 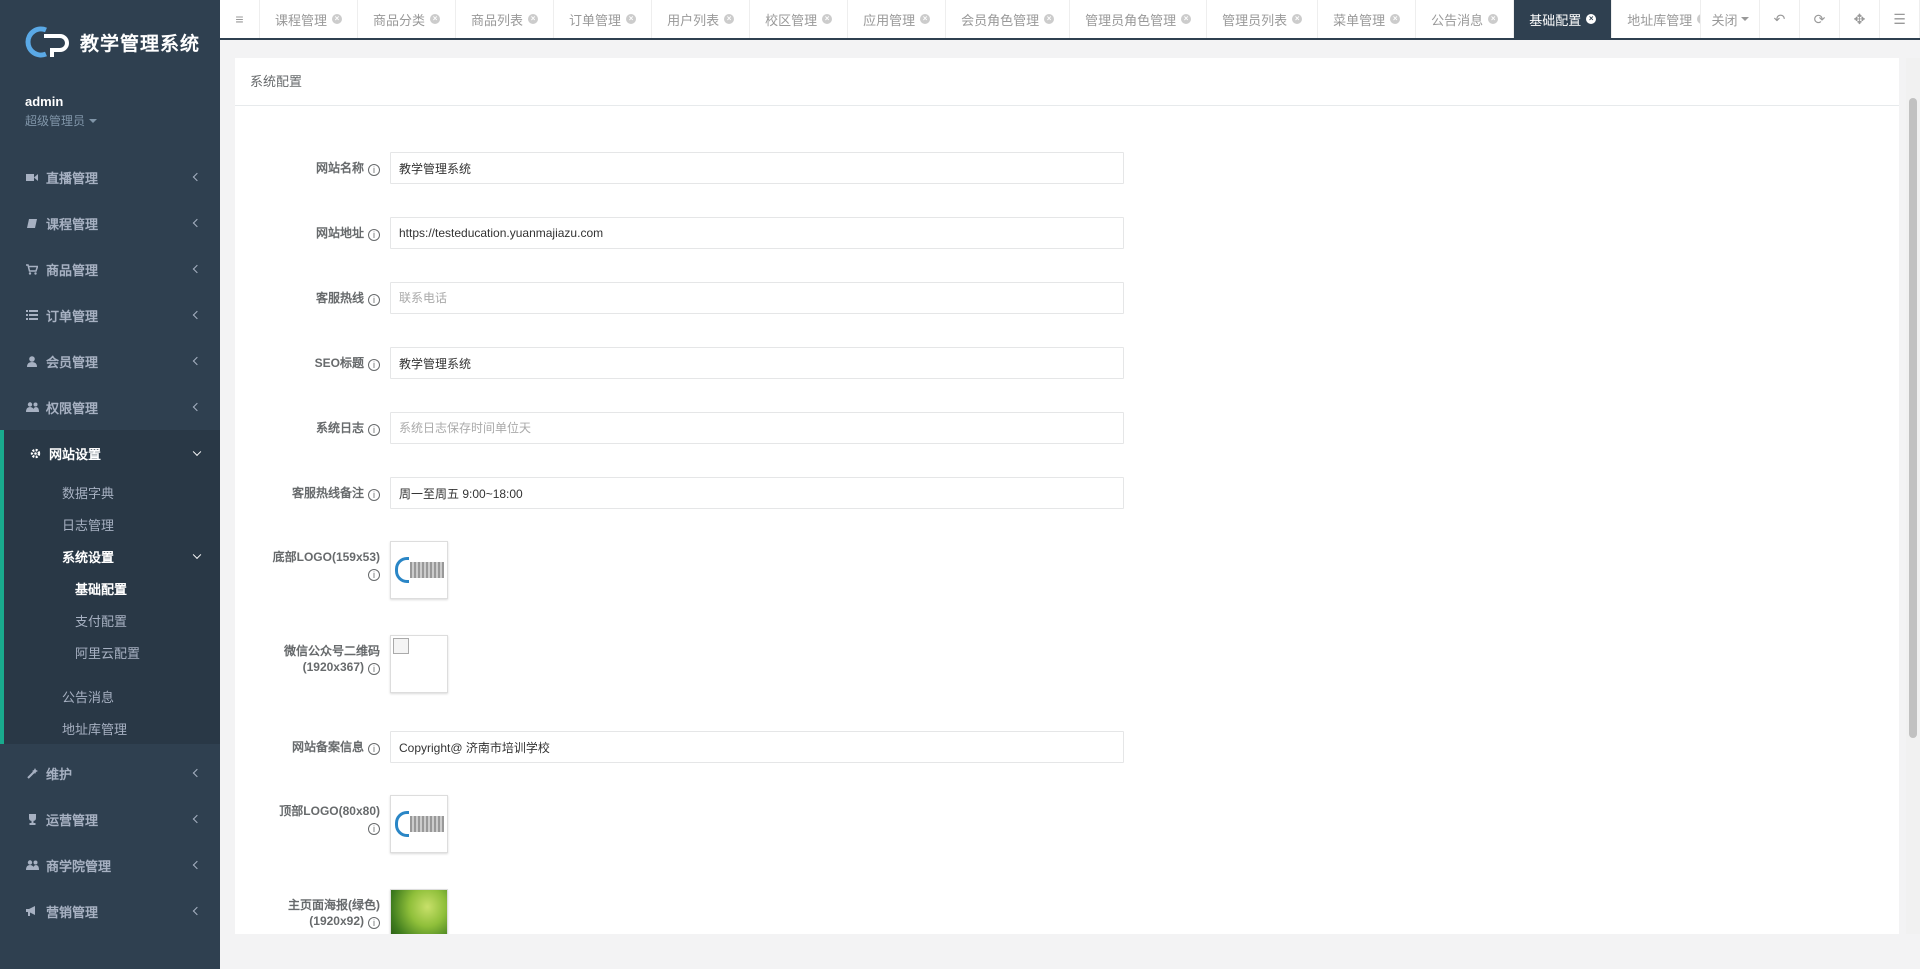 What do you see at coordinates (1820, 19) in the screenshot?
I see `refresh-button: ⟳` at bounding box center [1820, 19].